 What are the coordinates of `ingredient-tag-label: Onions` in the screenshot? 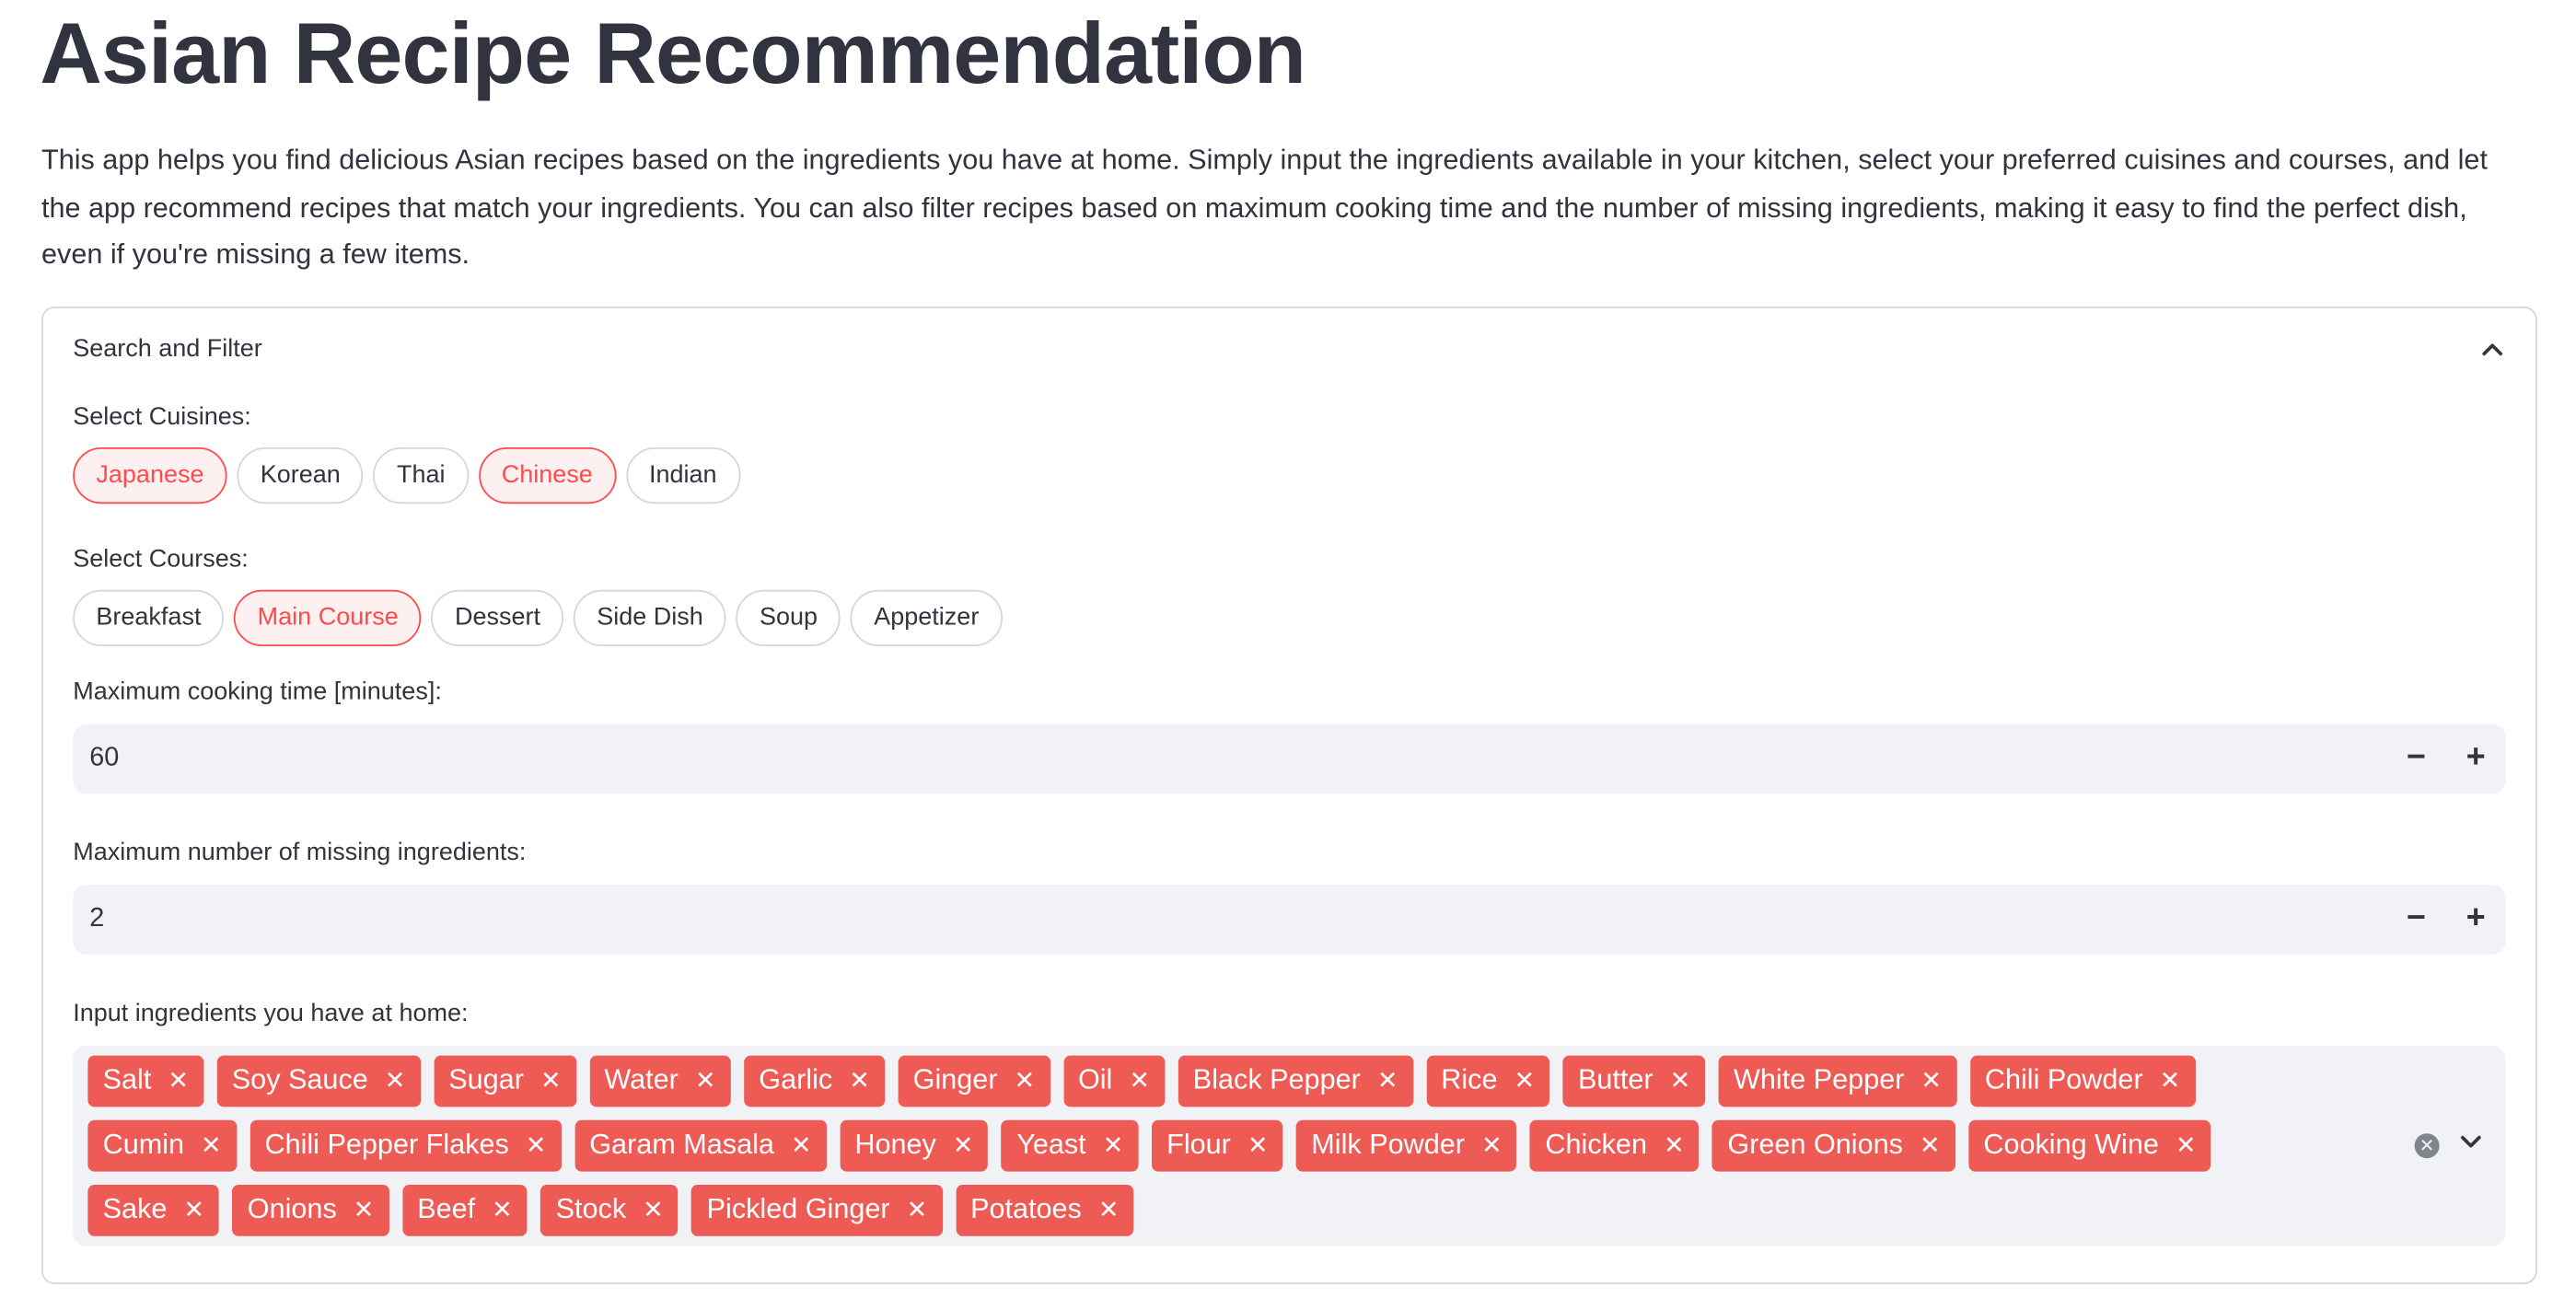 It's located at (292, 1209).